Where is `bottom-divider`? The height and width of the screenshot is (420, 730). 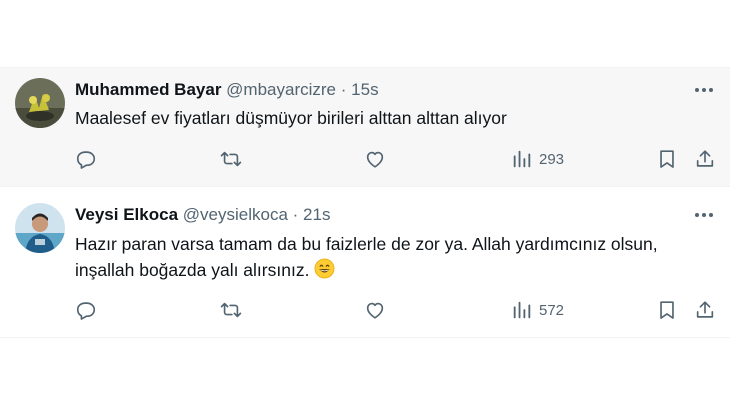
bottom-divider is located at coordinates (365, 337).